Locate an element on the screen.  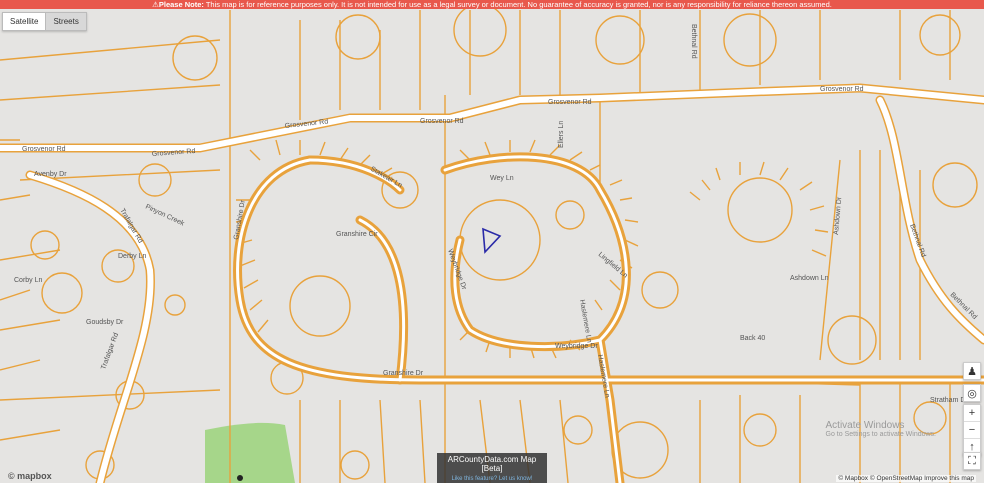
disclaimer-title: Please Note: is located at coordinates (181, 4).